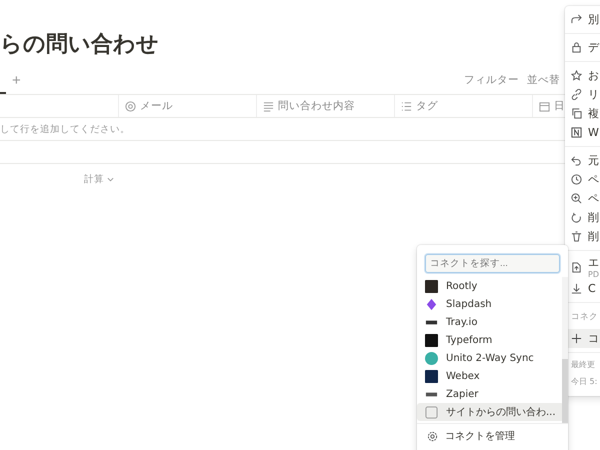 This screenshot has width=600, height=450. I want to click on copy-icon, so click(576, 113).